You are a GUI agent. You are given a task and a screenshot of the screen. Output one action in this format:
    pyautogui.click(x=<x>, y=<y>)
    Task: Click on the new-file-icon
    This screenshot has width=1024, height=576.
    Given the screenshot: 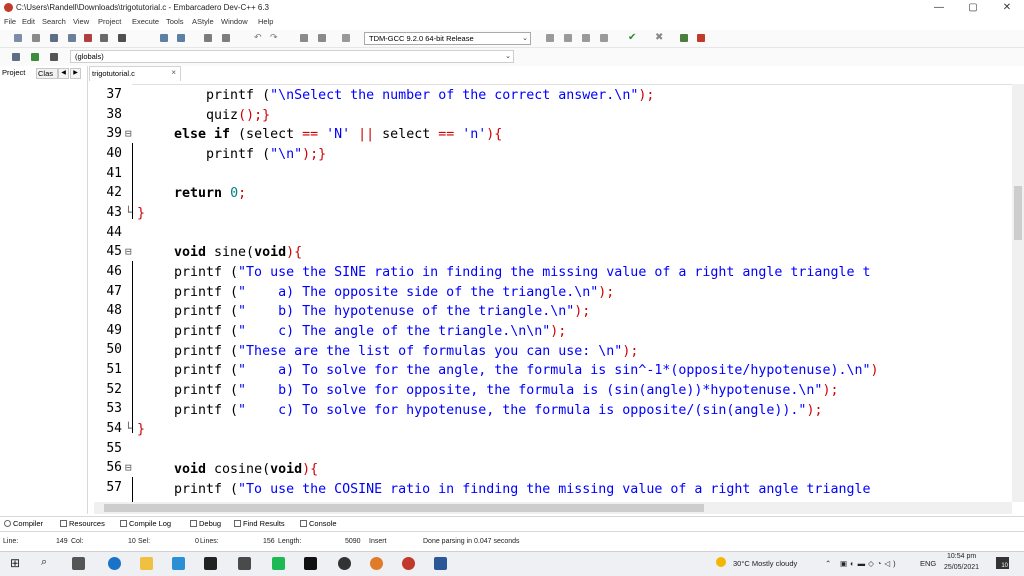 What is the action you would take?
    pyautogui.click(x=18, y=38)
    